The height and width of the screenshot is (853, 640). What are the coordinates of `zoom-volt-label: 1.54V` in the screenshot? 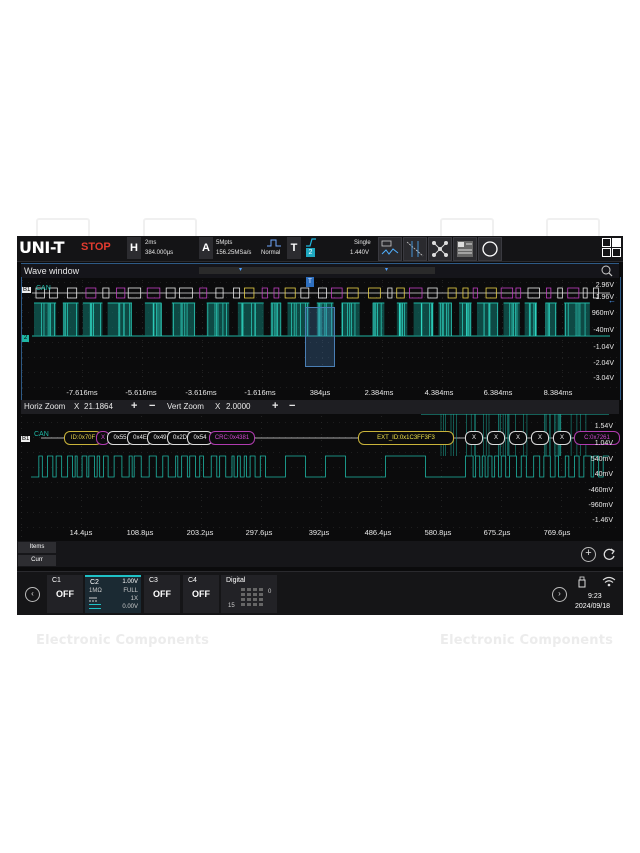 It's located at (603, 426).